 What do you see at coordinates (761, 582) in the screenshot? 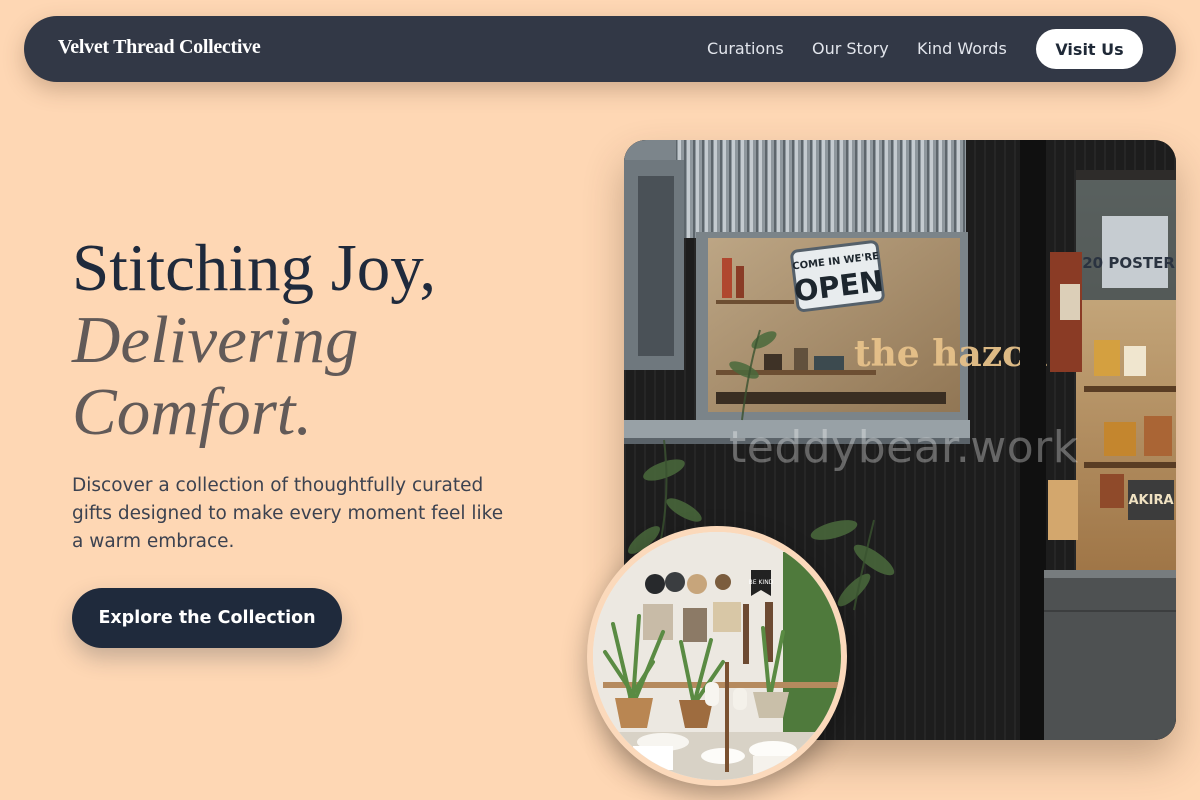
I see `pennant-text: BE KIND` at bounding box center [761, 582].